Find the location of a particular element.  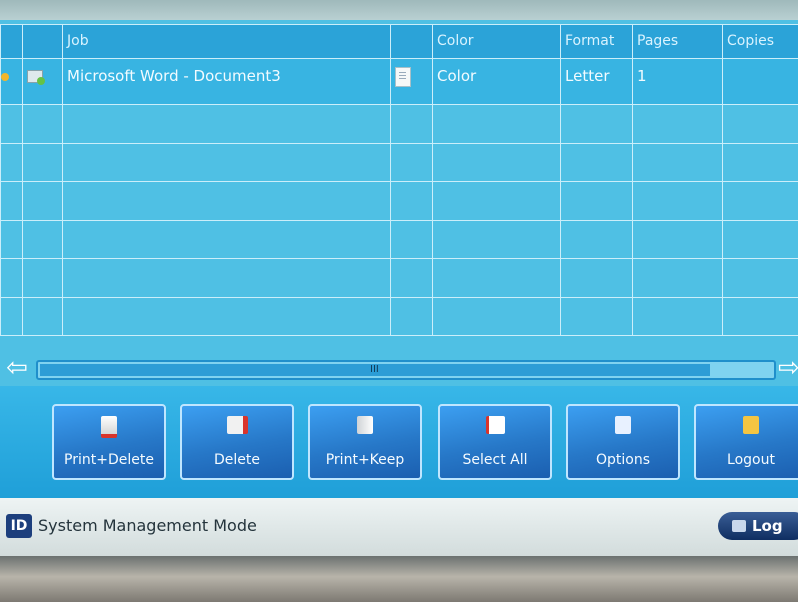

job-name-cell: Microsoft Word - Document3 is located at coordinates (226, 81).